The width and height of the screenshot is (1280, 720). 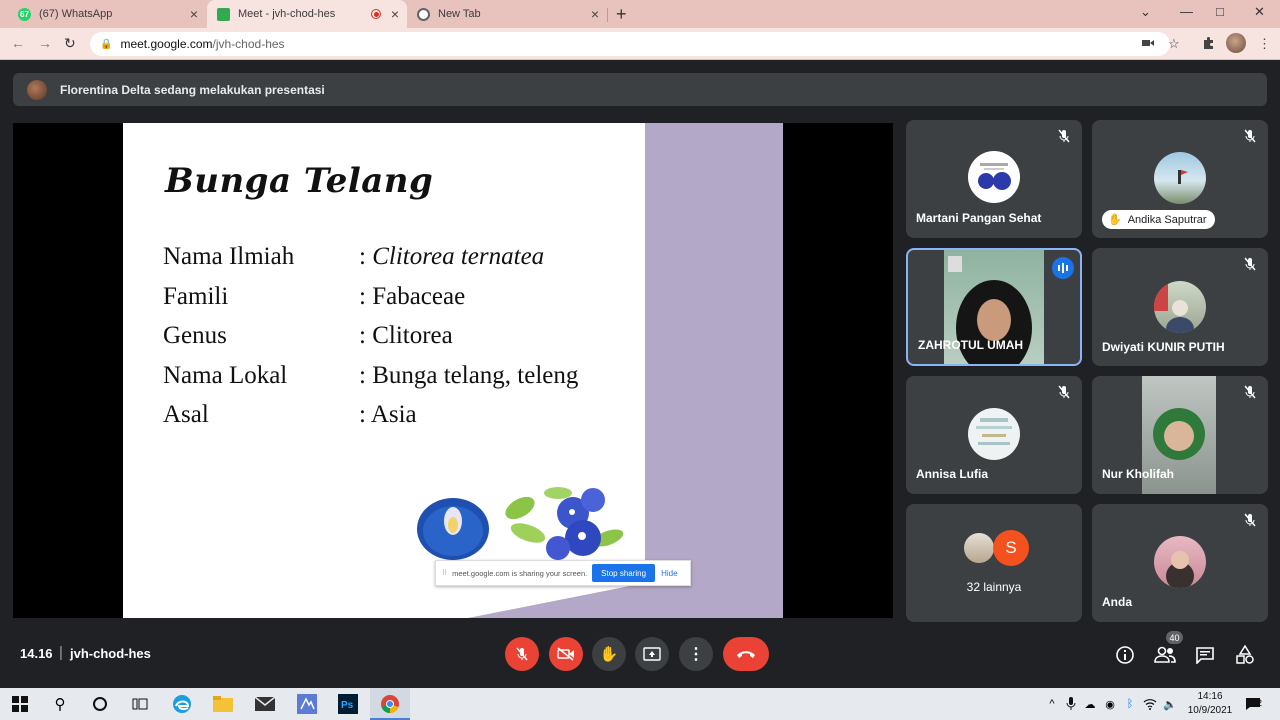 I want to click on slide-row-key: Nama Lokal, so click(x=225, y=375).